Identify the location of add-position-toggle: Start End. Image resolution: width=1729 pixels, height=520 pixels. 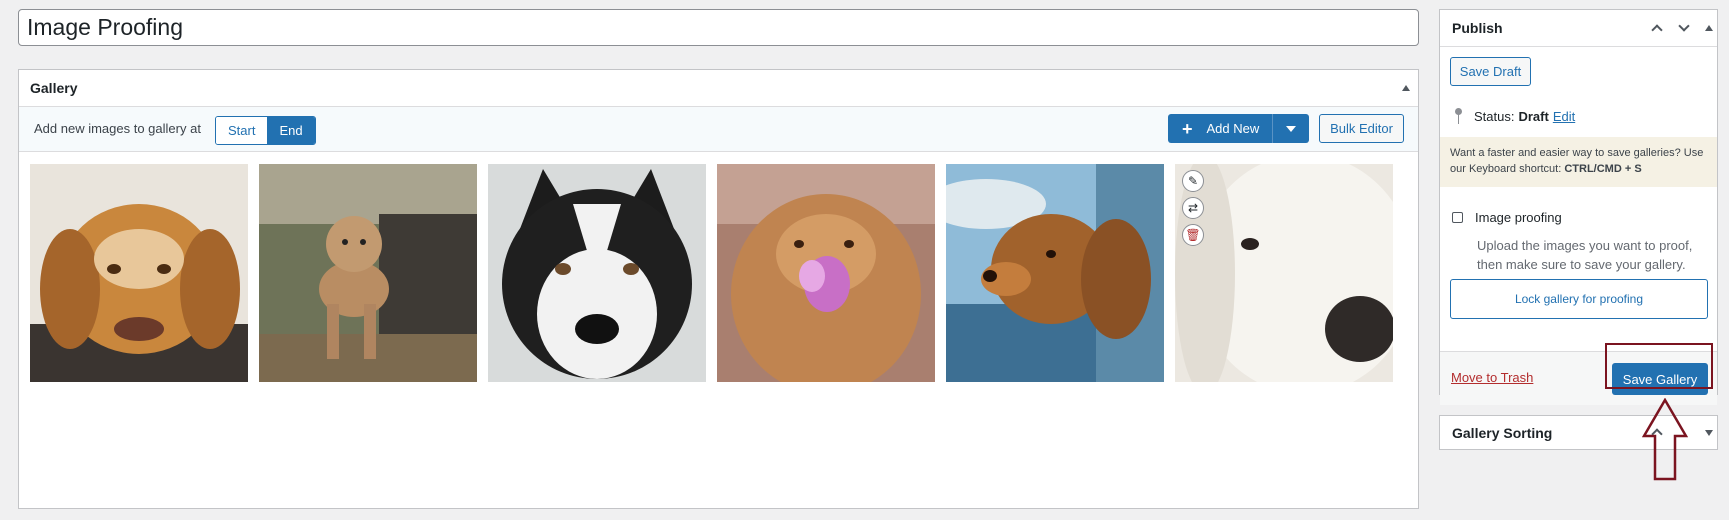
(265, 130).